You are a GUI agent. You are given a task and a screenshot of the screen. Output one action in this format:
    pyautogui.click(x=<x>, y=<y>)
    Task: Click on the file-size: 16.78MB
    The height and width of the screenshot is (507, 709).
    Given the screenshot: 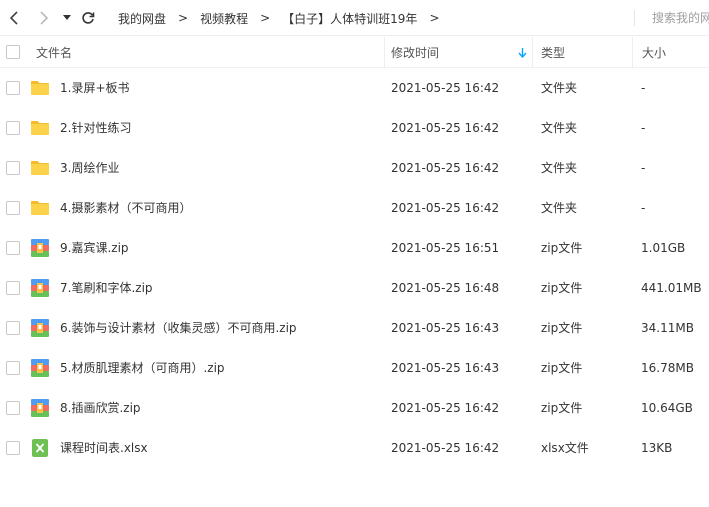 What is the action you would take?
    pyautogui.click(x=667, y=368)
    